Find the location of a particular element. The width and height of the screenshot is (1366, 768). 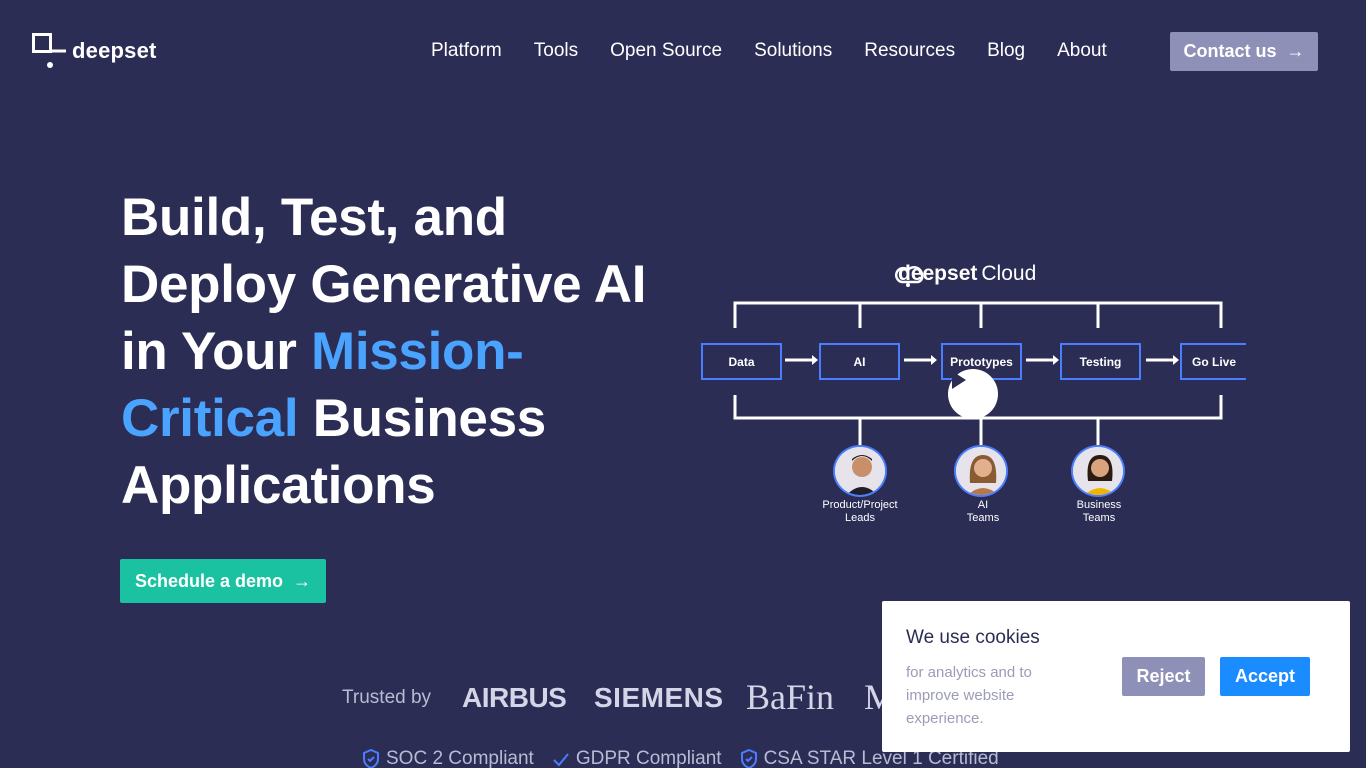

role-line: Business is located at coordinates (1099, 505).